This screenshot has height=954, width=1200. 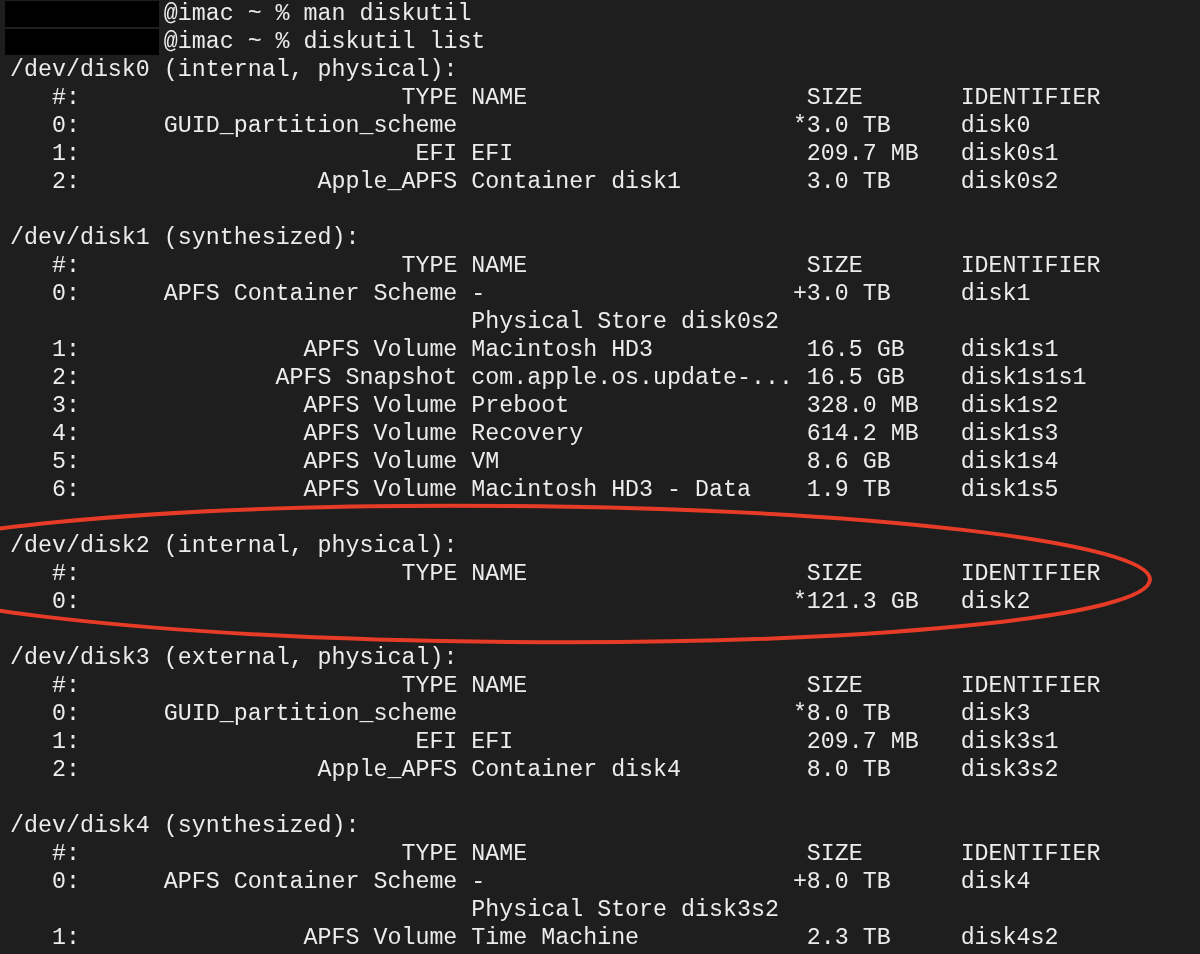 What do you see at coordinates (995, 714) in the screenshot?
I see `partition-identifier: disk3` at bounding box center [995, 714].